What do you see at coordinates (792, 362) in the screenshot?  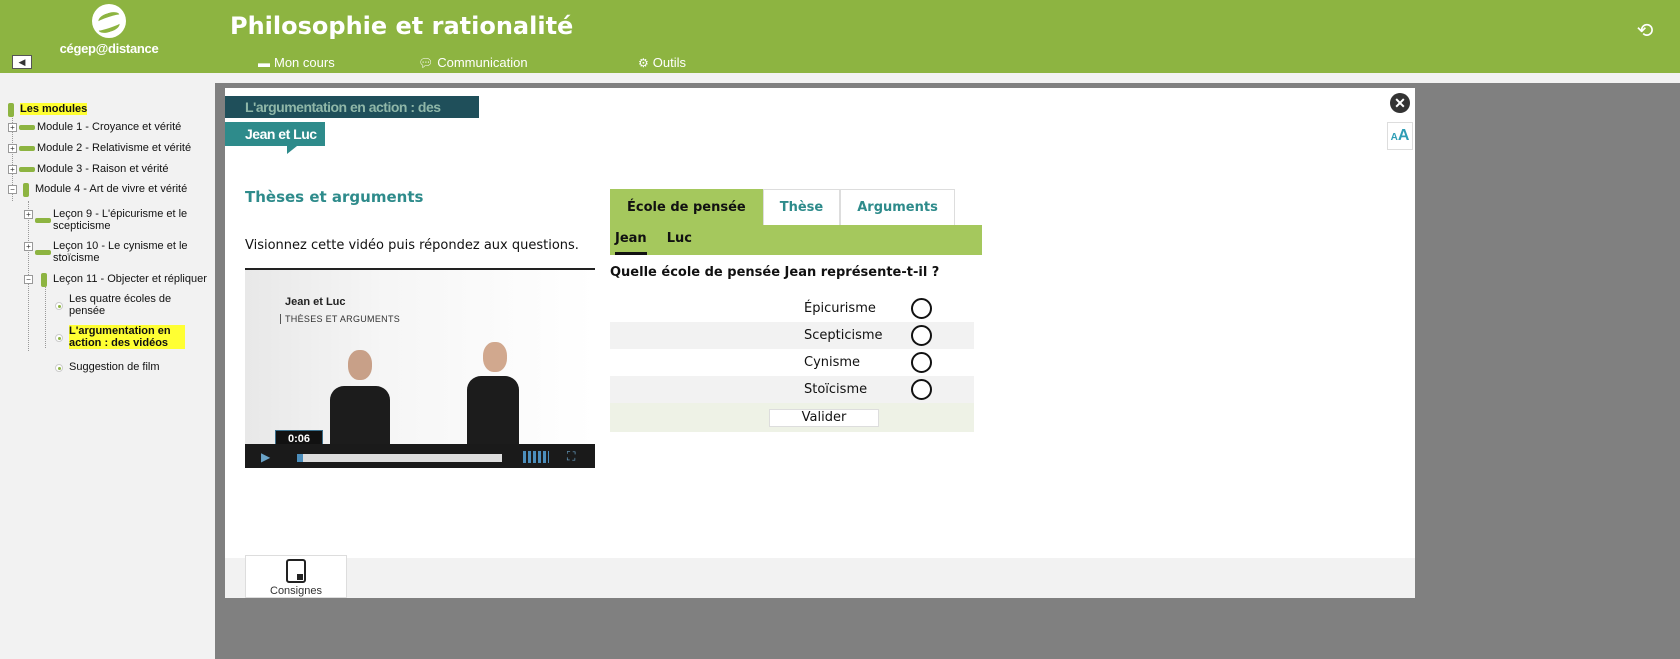 I see `option-row: Cynisme` at bounding box center [792, 362].